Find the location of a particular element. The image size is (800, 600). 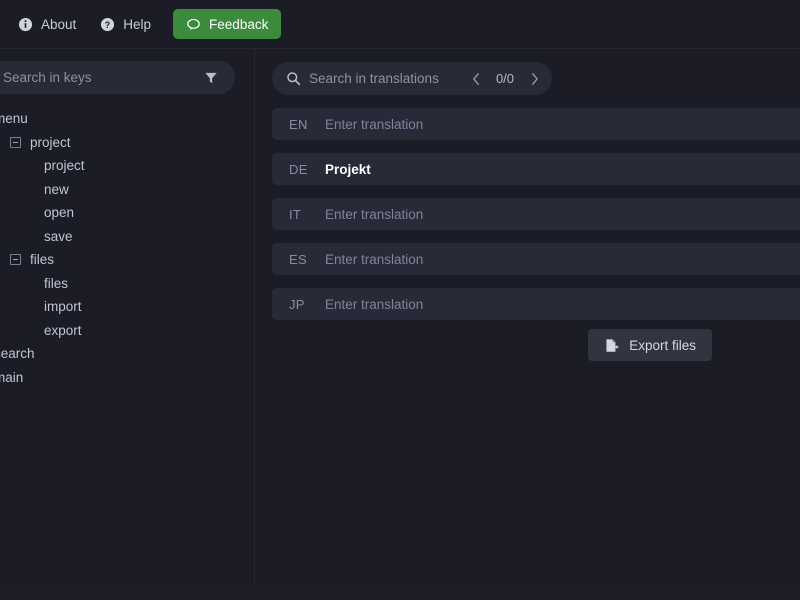

about-button: About is located at coordinates (47, 24).